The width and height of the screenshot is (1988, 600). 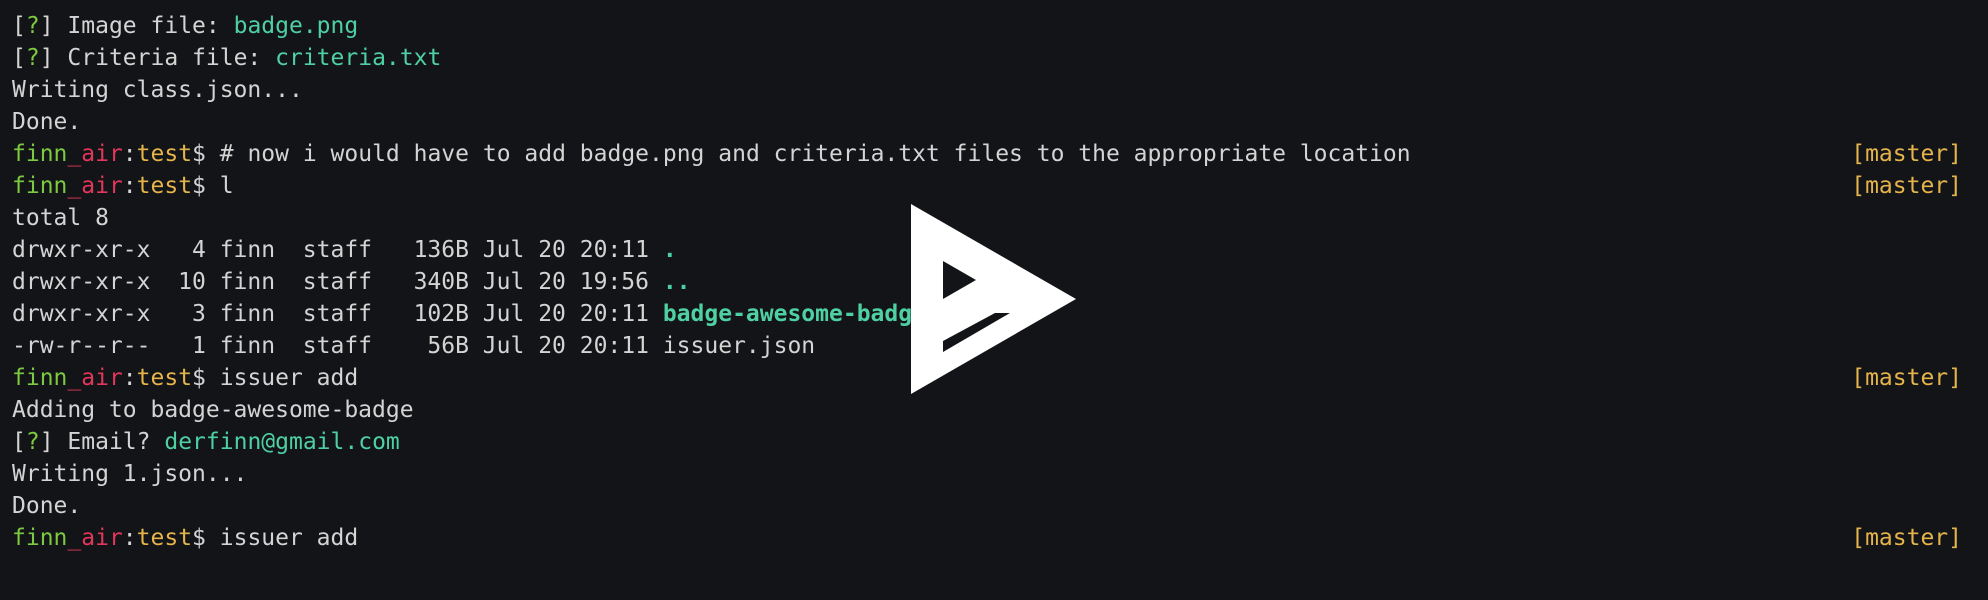 What do you see at coordinates (987, 186) in the screenshot?
I see `shell-prompt-line: finn_air:test$ l [master]` at bounding box center [987, 186].